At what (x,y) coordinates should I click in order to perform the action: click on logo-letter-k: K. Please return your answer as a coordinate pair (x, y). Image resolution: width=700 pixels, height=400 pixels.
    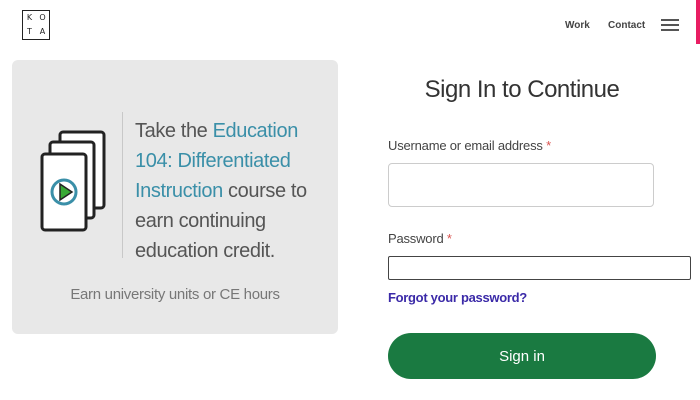
    Looking at the image, I should click on (29, 17).